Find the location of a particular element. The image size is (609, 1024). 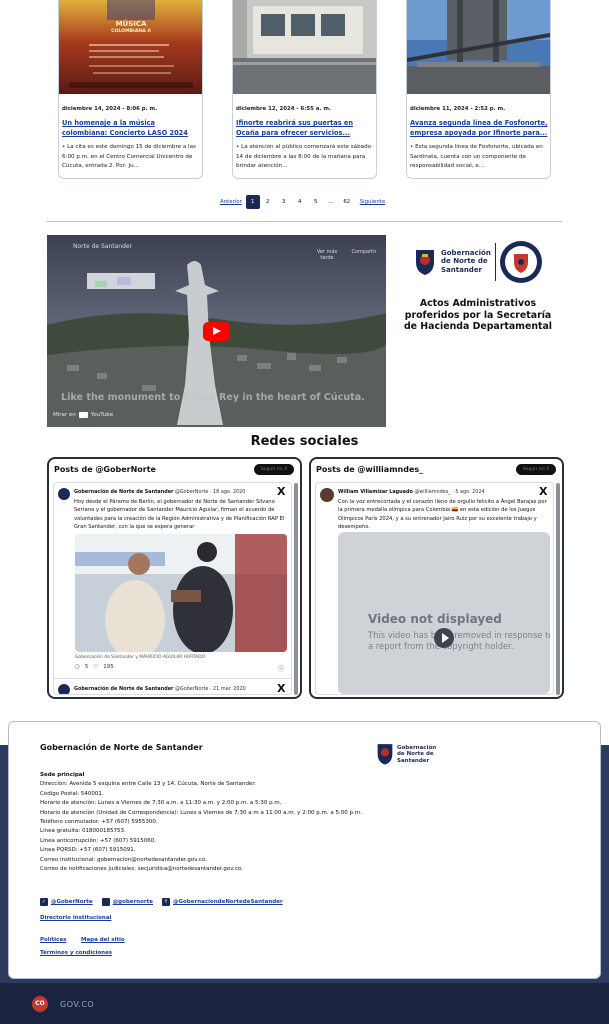

pagination-page-4: 4 is located at coordinates (300, 202).